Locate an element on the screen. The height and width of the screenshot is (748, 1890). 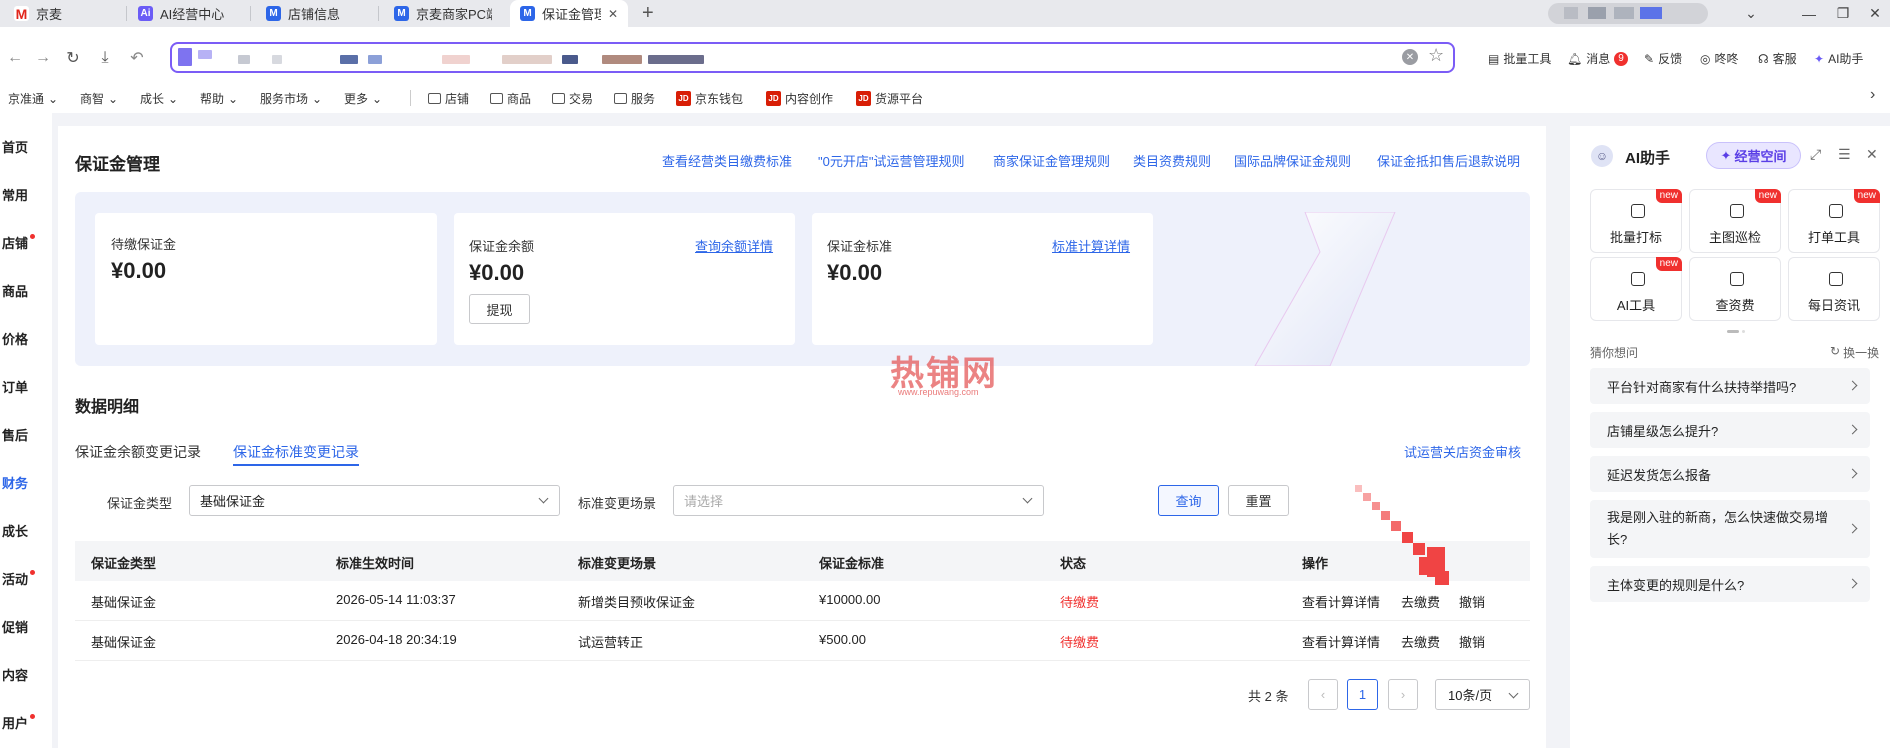
deposit-type-select: 基础保证金 is located at coordinates (374, 500).